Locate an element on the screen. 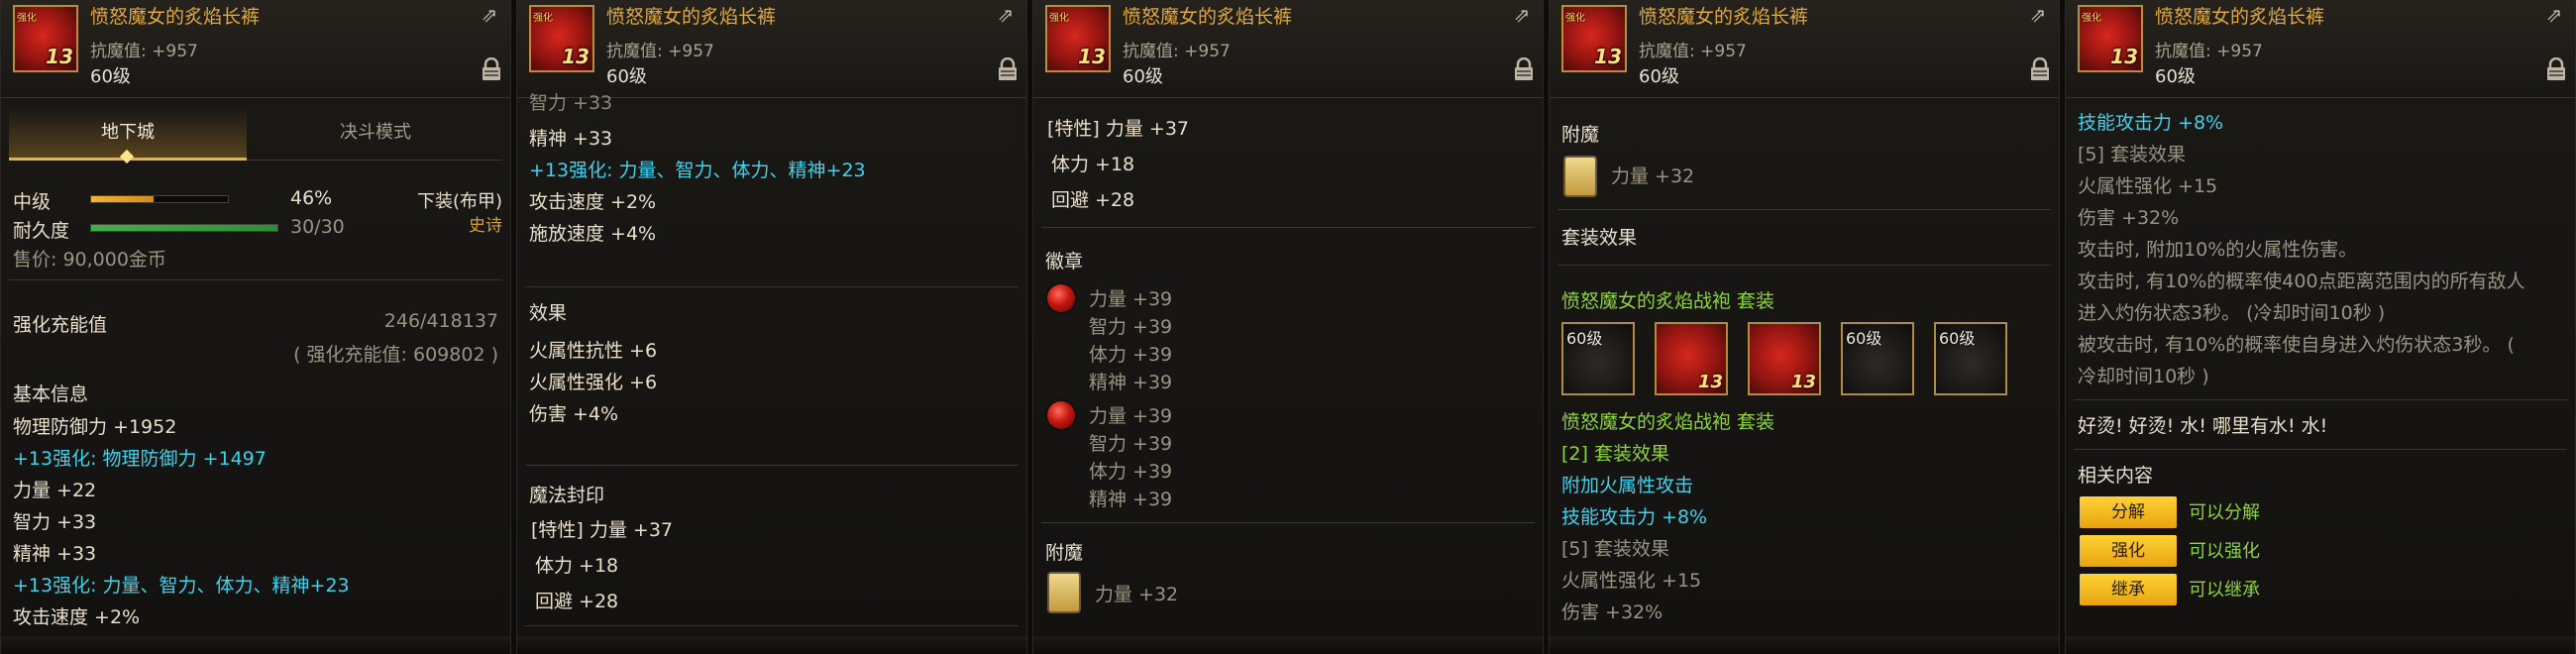 The height and width of the screenshot is (654, 2576). related-header: 相关内容 is located at coordinates (2116, 476).